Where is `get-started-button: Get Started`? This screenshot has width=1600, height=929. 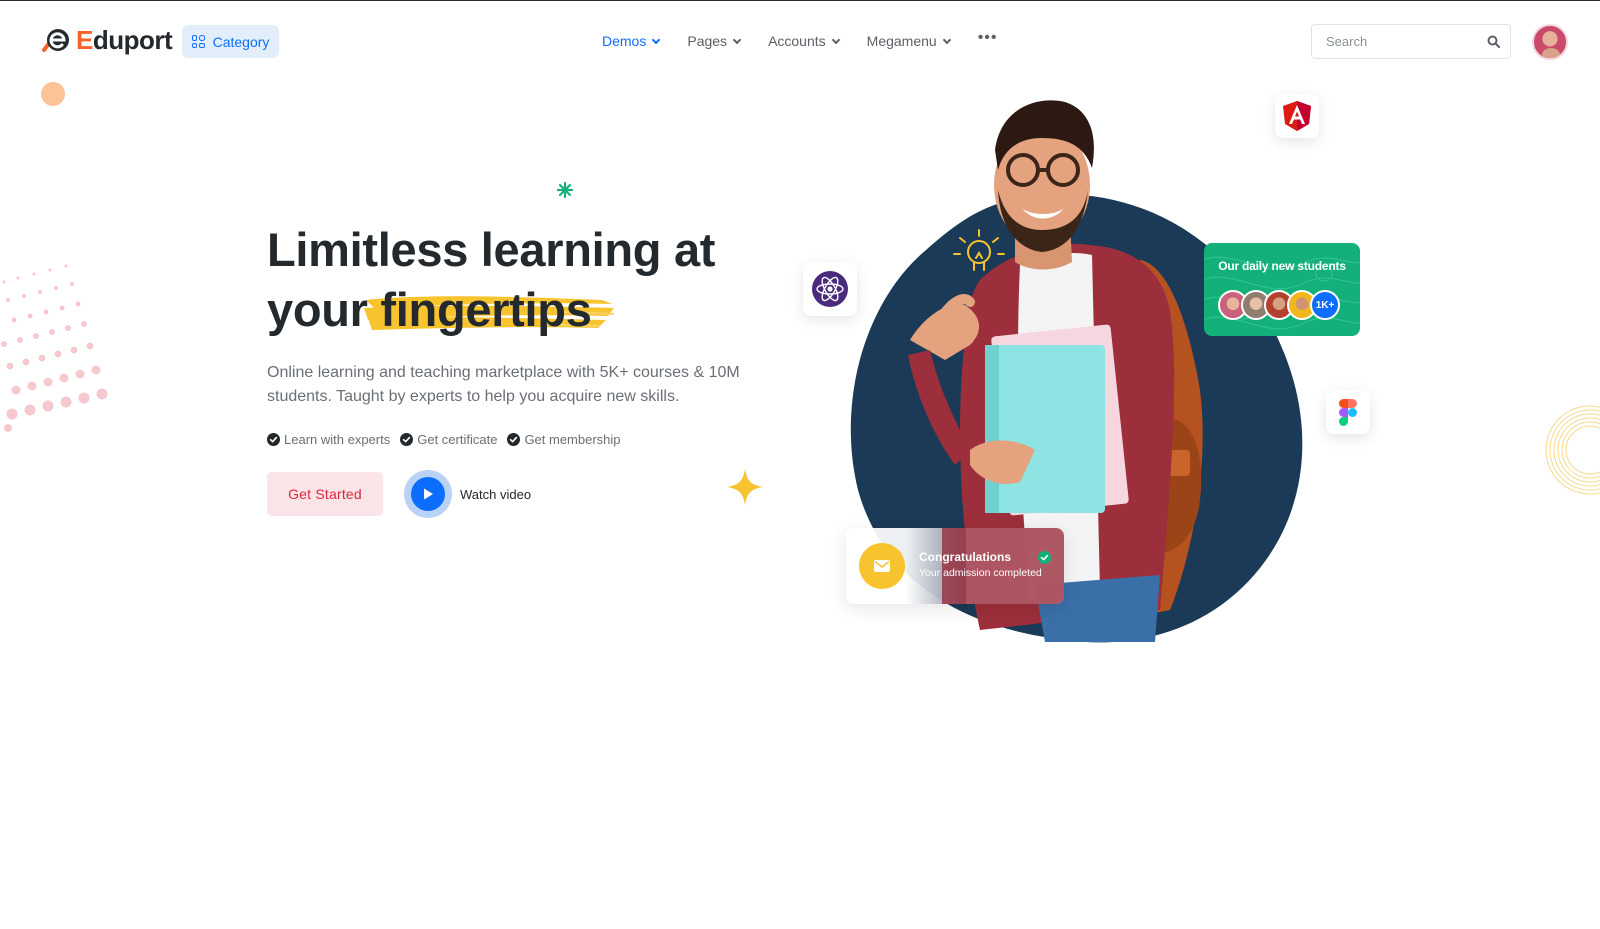 get-started-button: Get Started is located at coordinates (325, 494).